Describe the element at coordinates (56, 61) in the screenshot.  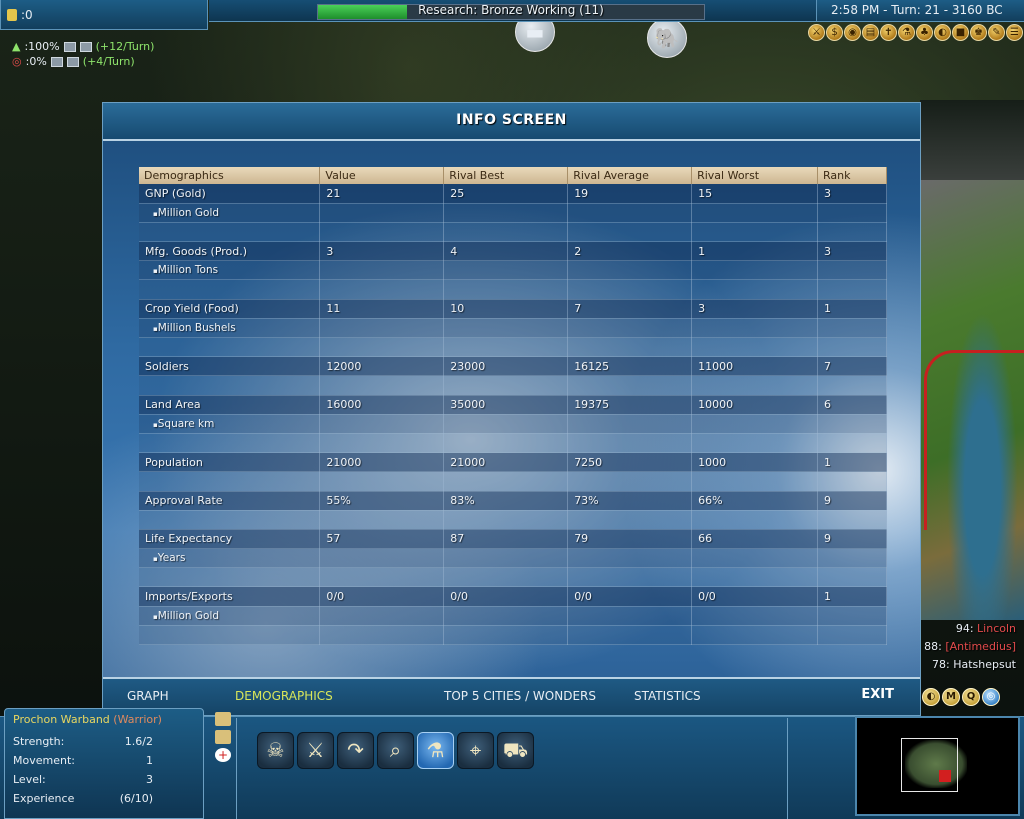
I see `culture-plus-button` at that location.